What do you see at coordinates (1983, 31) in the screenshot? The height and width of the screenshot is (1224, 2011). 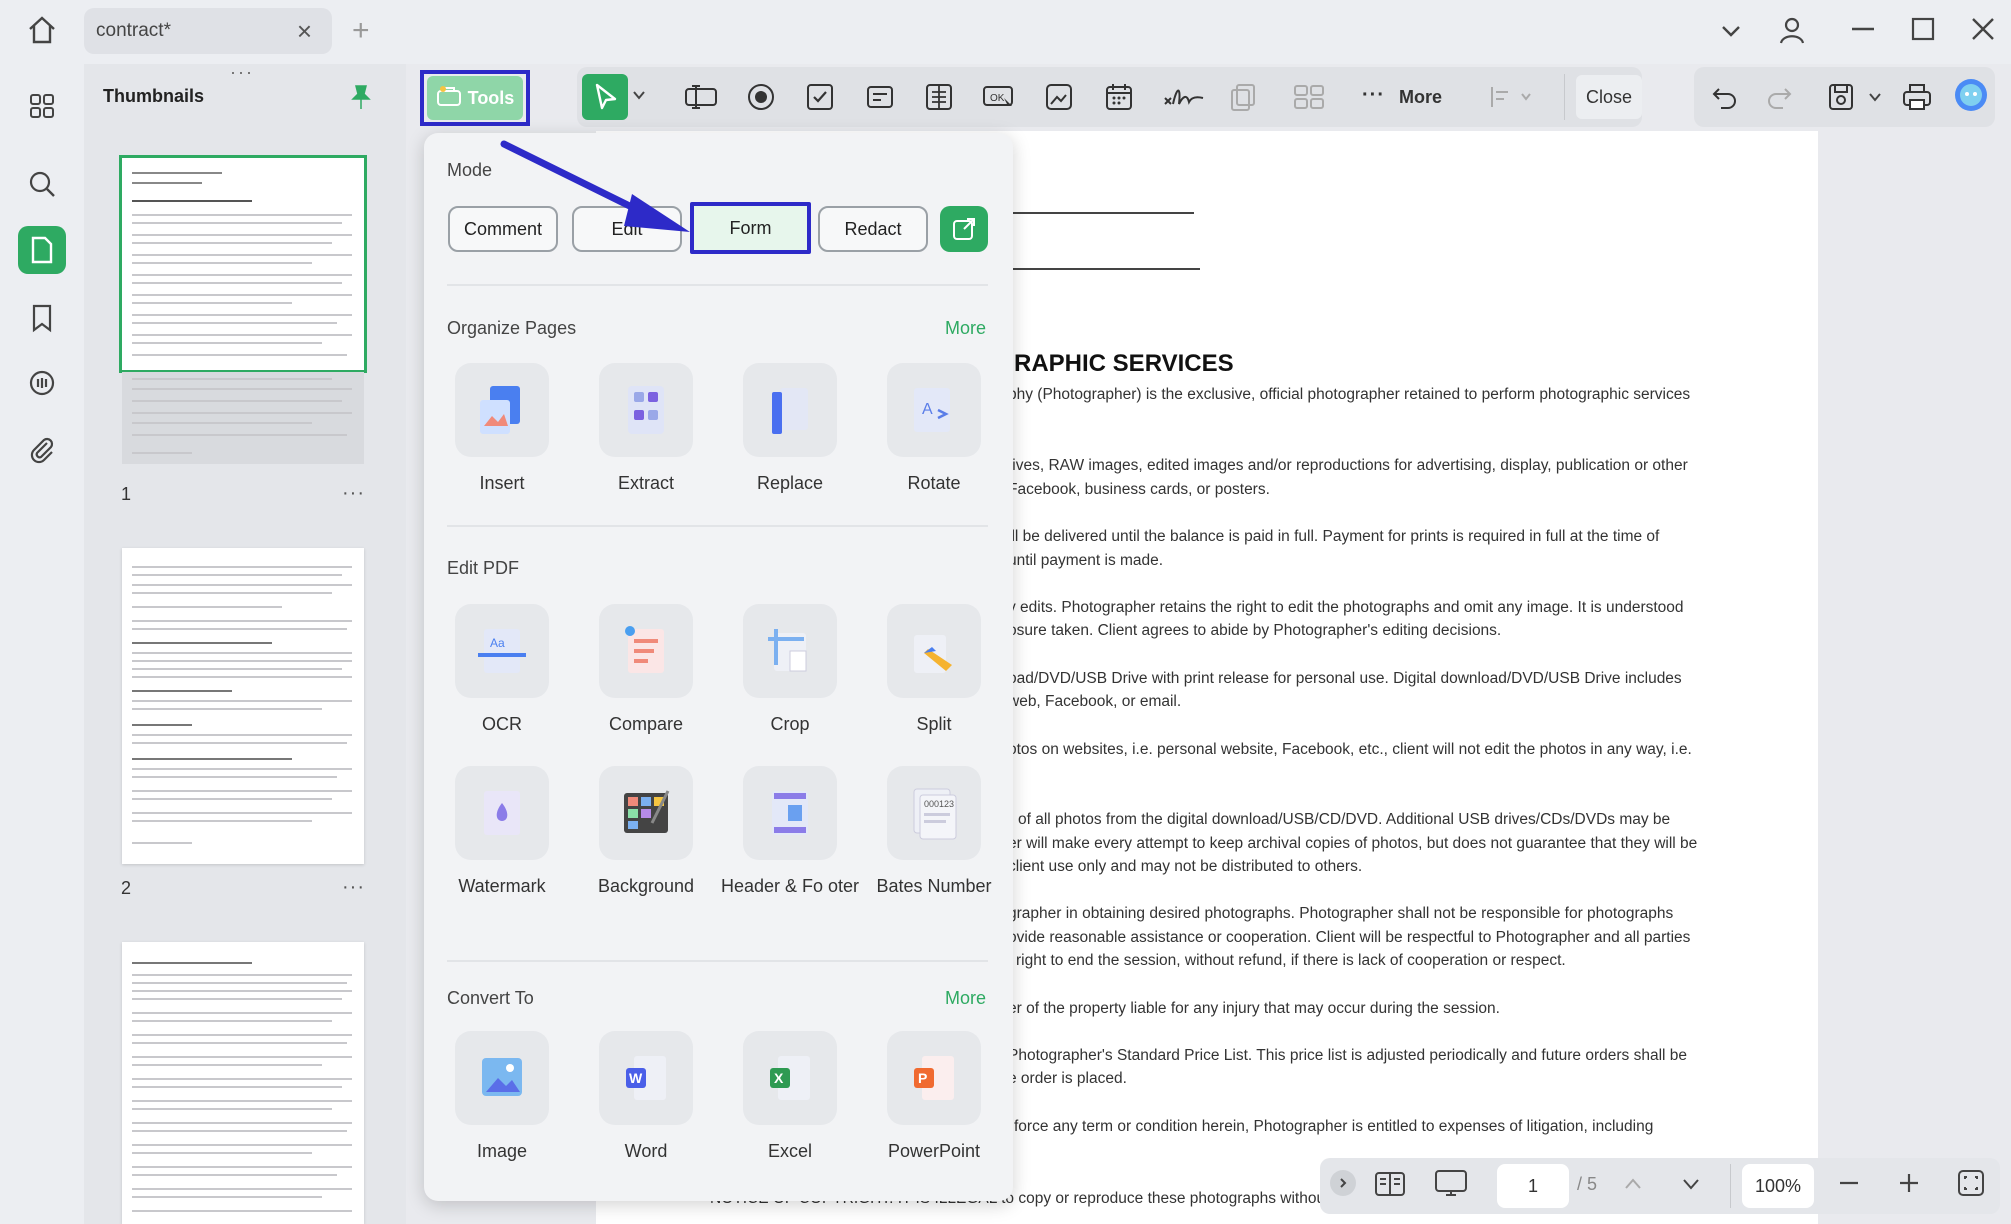 I see `close-window-icon` at bounding box center [1983, 31].